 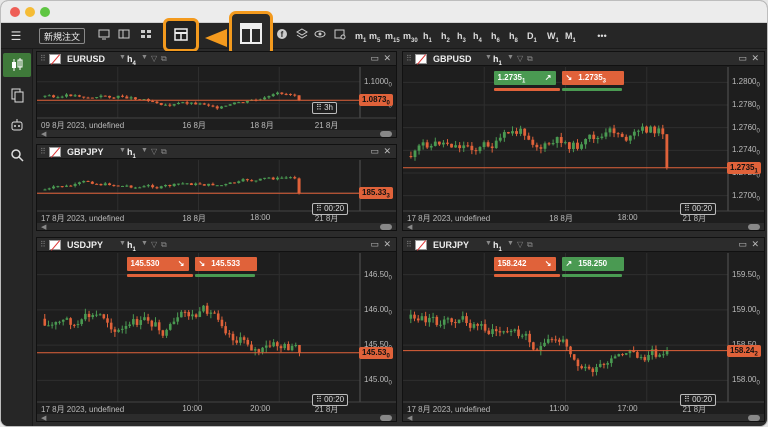 What do you see at coordinates (495, 36) in the screenshot?
I see `timeframe-h6: h6` at bounding box center [495, 36].